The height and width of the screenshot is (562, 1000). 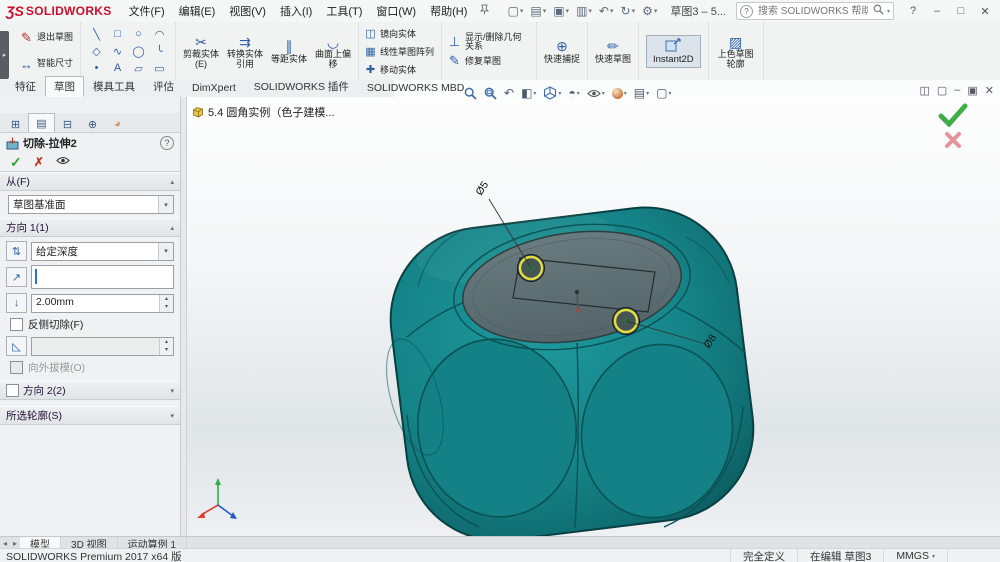 I want to click on view-orientation-icon: ▾, so click(x=552, y=93).